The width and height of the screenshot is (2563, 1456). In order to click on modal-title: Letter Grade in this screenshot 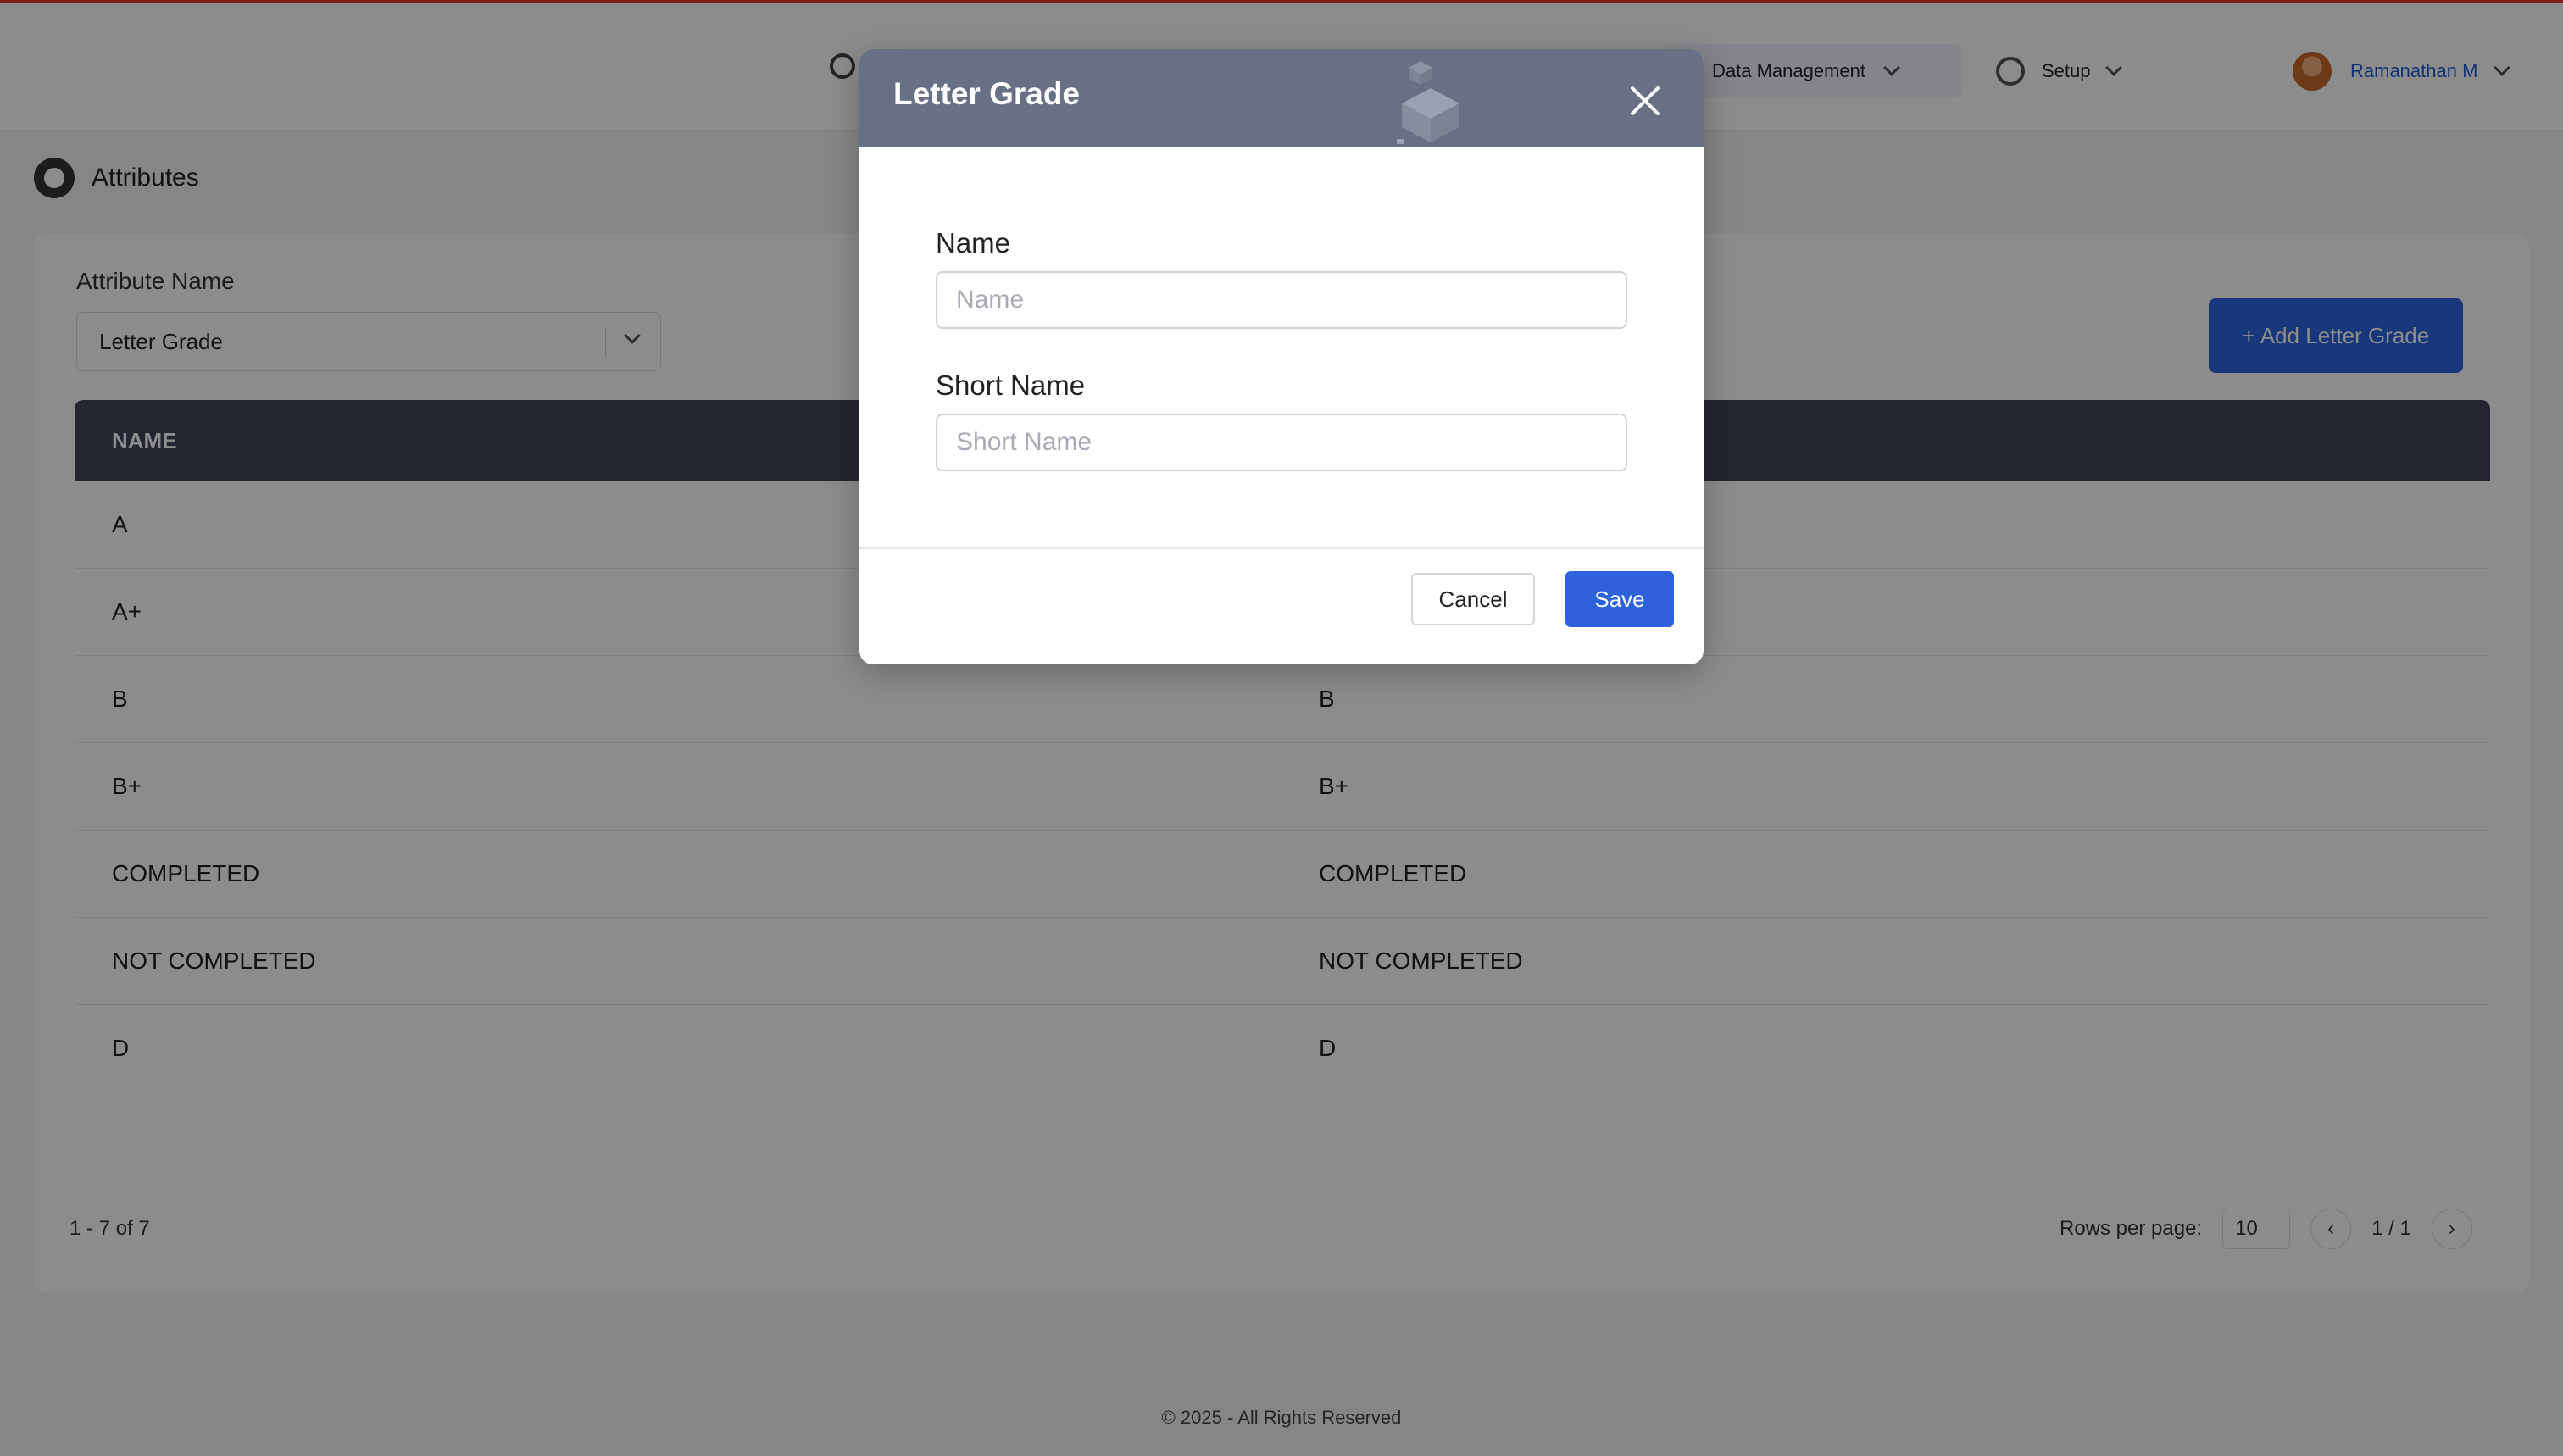, I will do `click(987, 94)`.